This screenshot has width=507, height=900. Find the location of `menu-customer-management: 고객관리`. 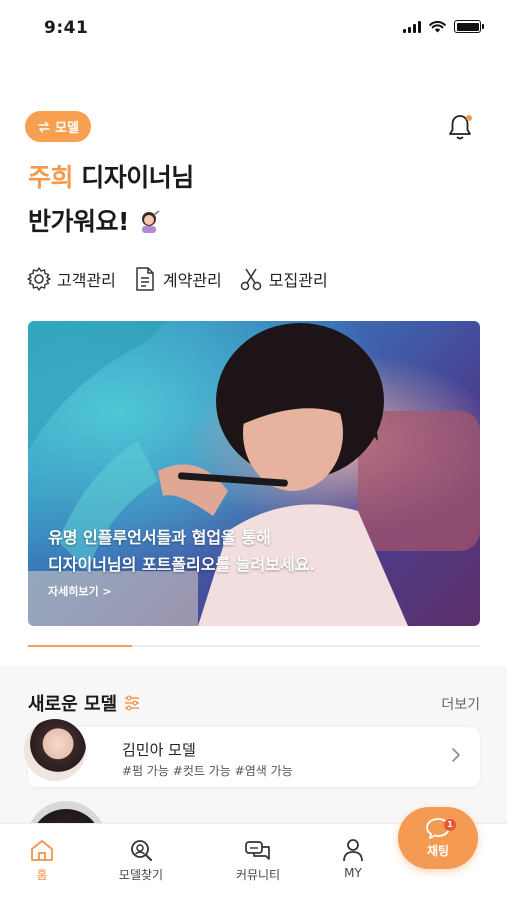

menu-customer-management: 고객관리 is located at coordinates (71, 279).